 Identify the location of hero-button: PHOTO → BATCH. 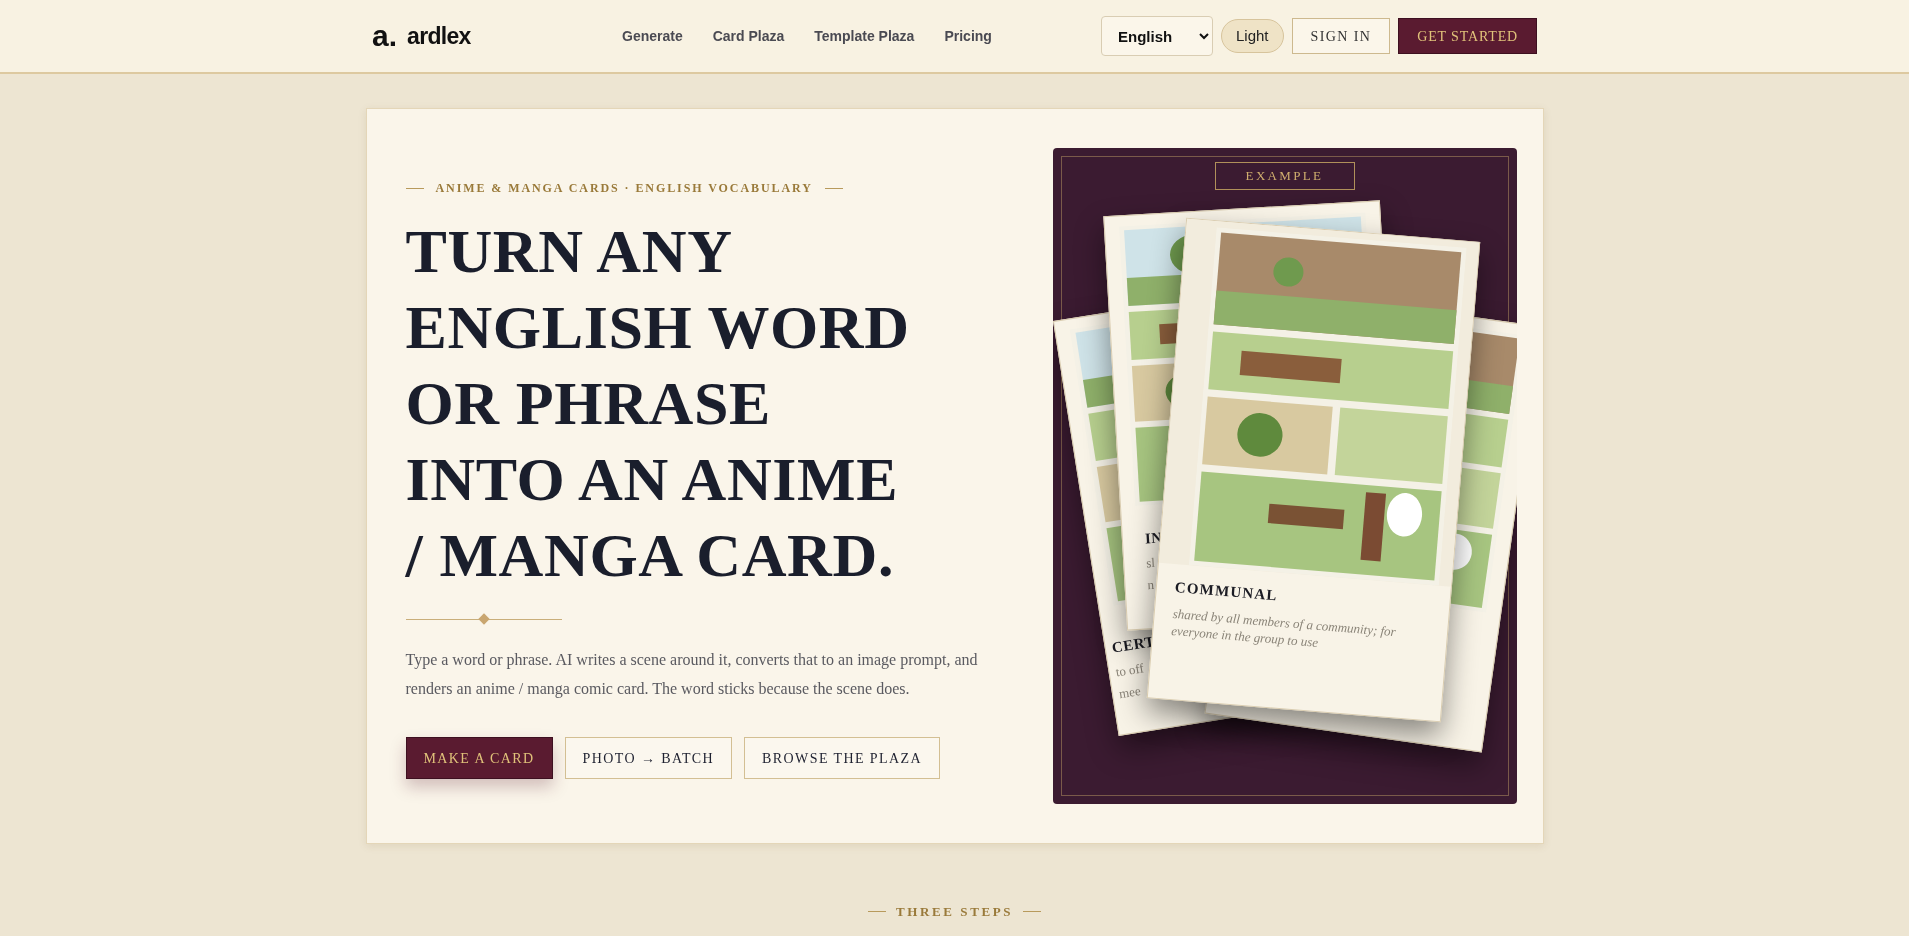
(648, 758).